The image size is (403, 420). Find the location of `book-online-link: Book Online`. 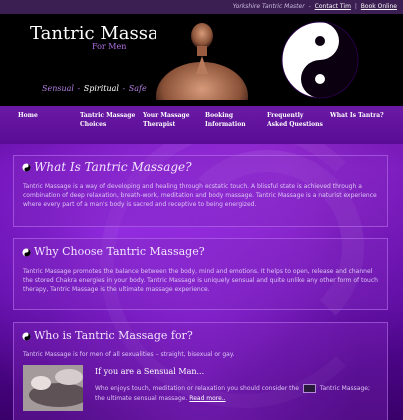

book-online-link: Book Online is located at coordinates (379, 6).